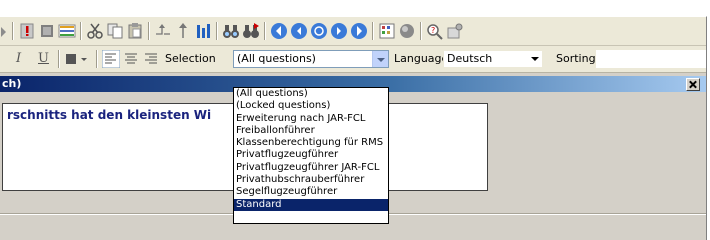 This screenshot has height=240, width=710. Describe the element at coordinates (311, 180) in the screenshot. I see `dropdown-option: Privathubschrauberführer` at that location.